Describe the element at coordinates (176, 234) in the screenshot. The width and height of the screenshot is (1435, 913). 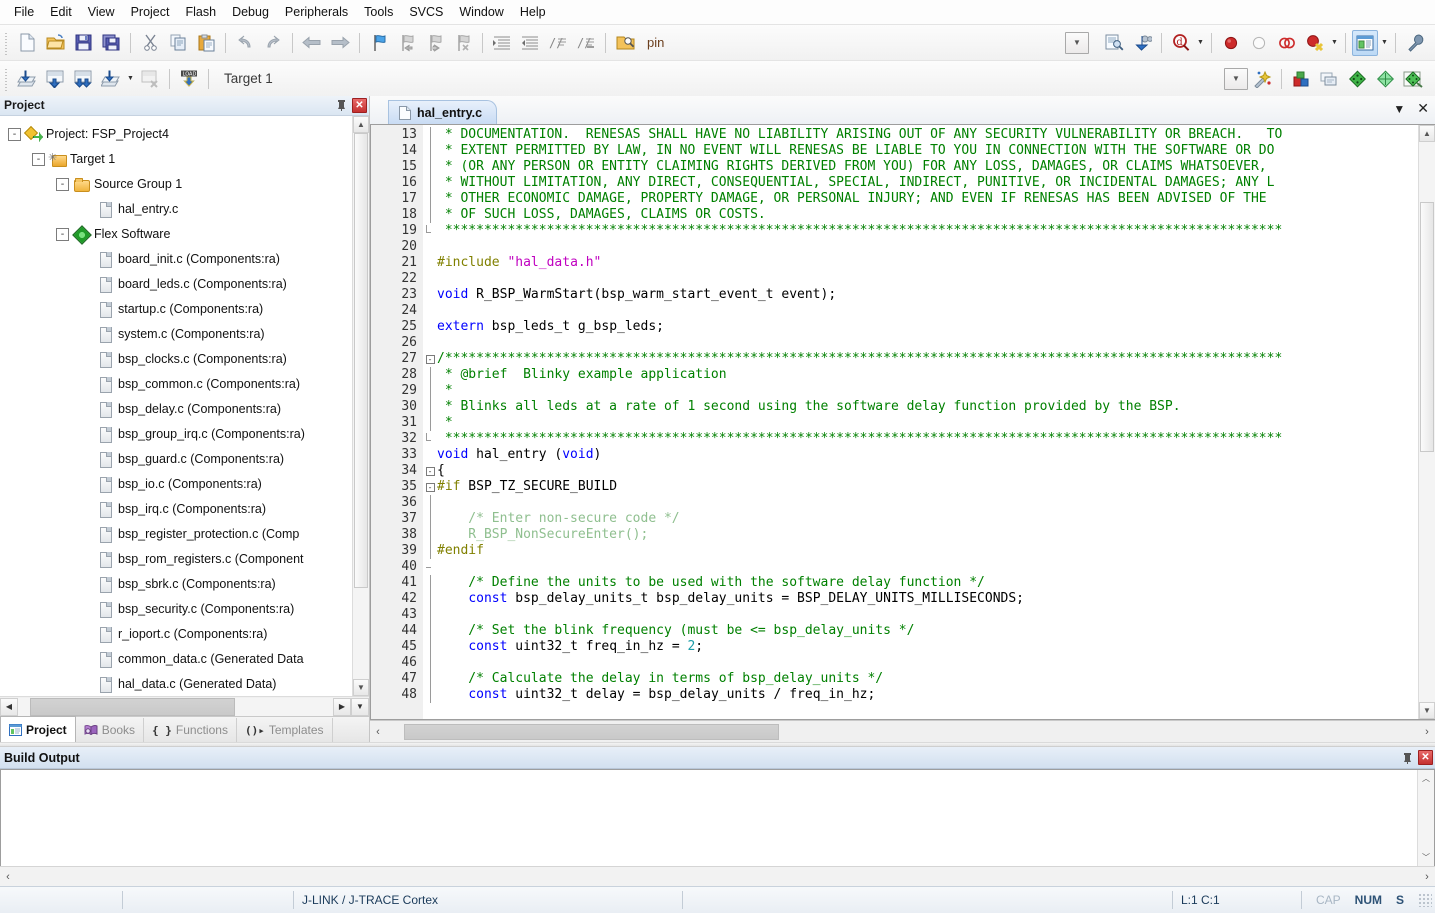
I see `tree-item-flex: - Flex Software` at that location.